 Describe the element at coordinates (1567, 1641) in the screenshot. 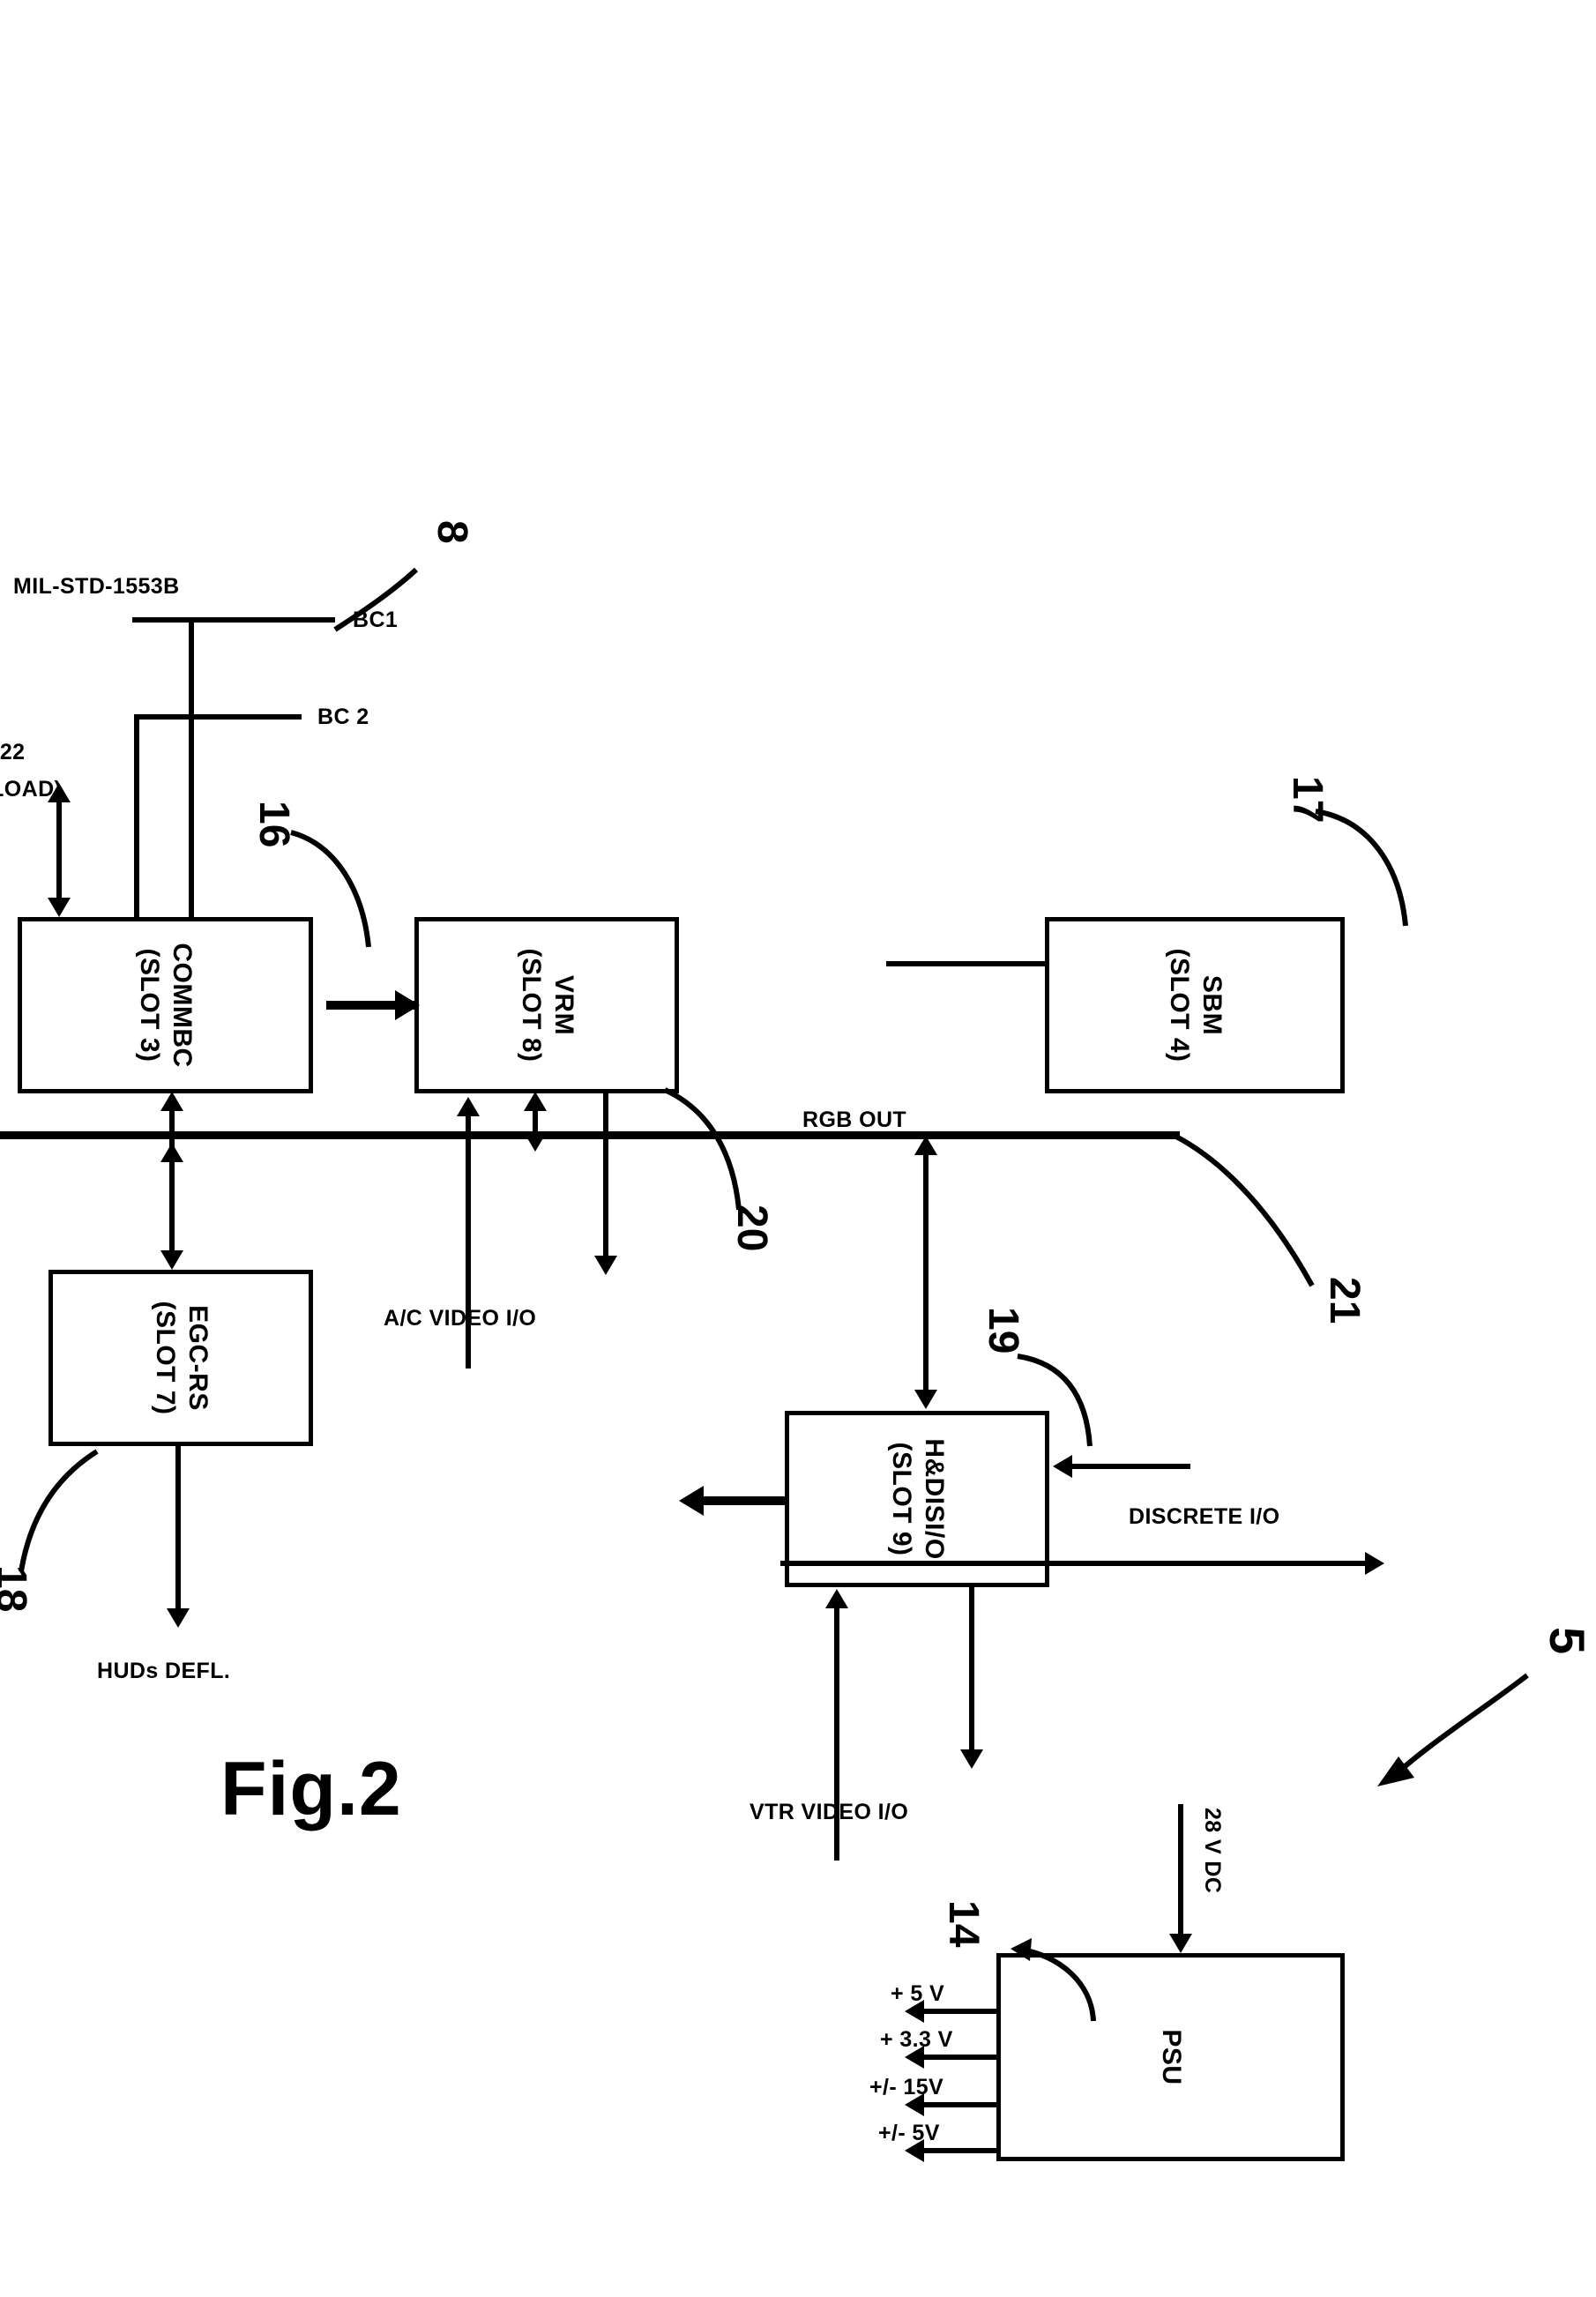

I see `ref-5: 5` at that location.